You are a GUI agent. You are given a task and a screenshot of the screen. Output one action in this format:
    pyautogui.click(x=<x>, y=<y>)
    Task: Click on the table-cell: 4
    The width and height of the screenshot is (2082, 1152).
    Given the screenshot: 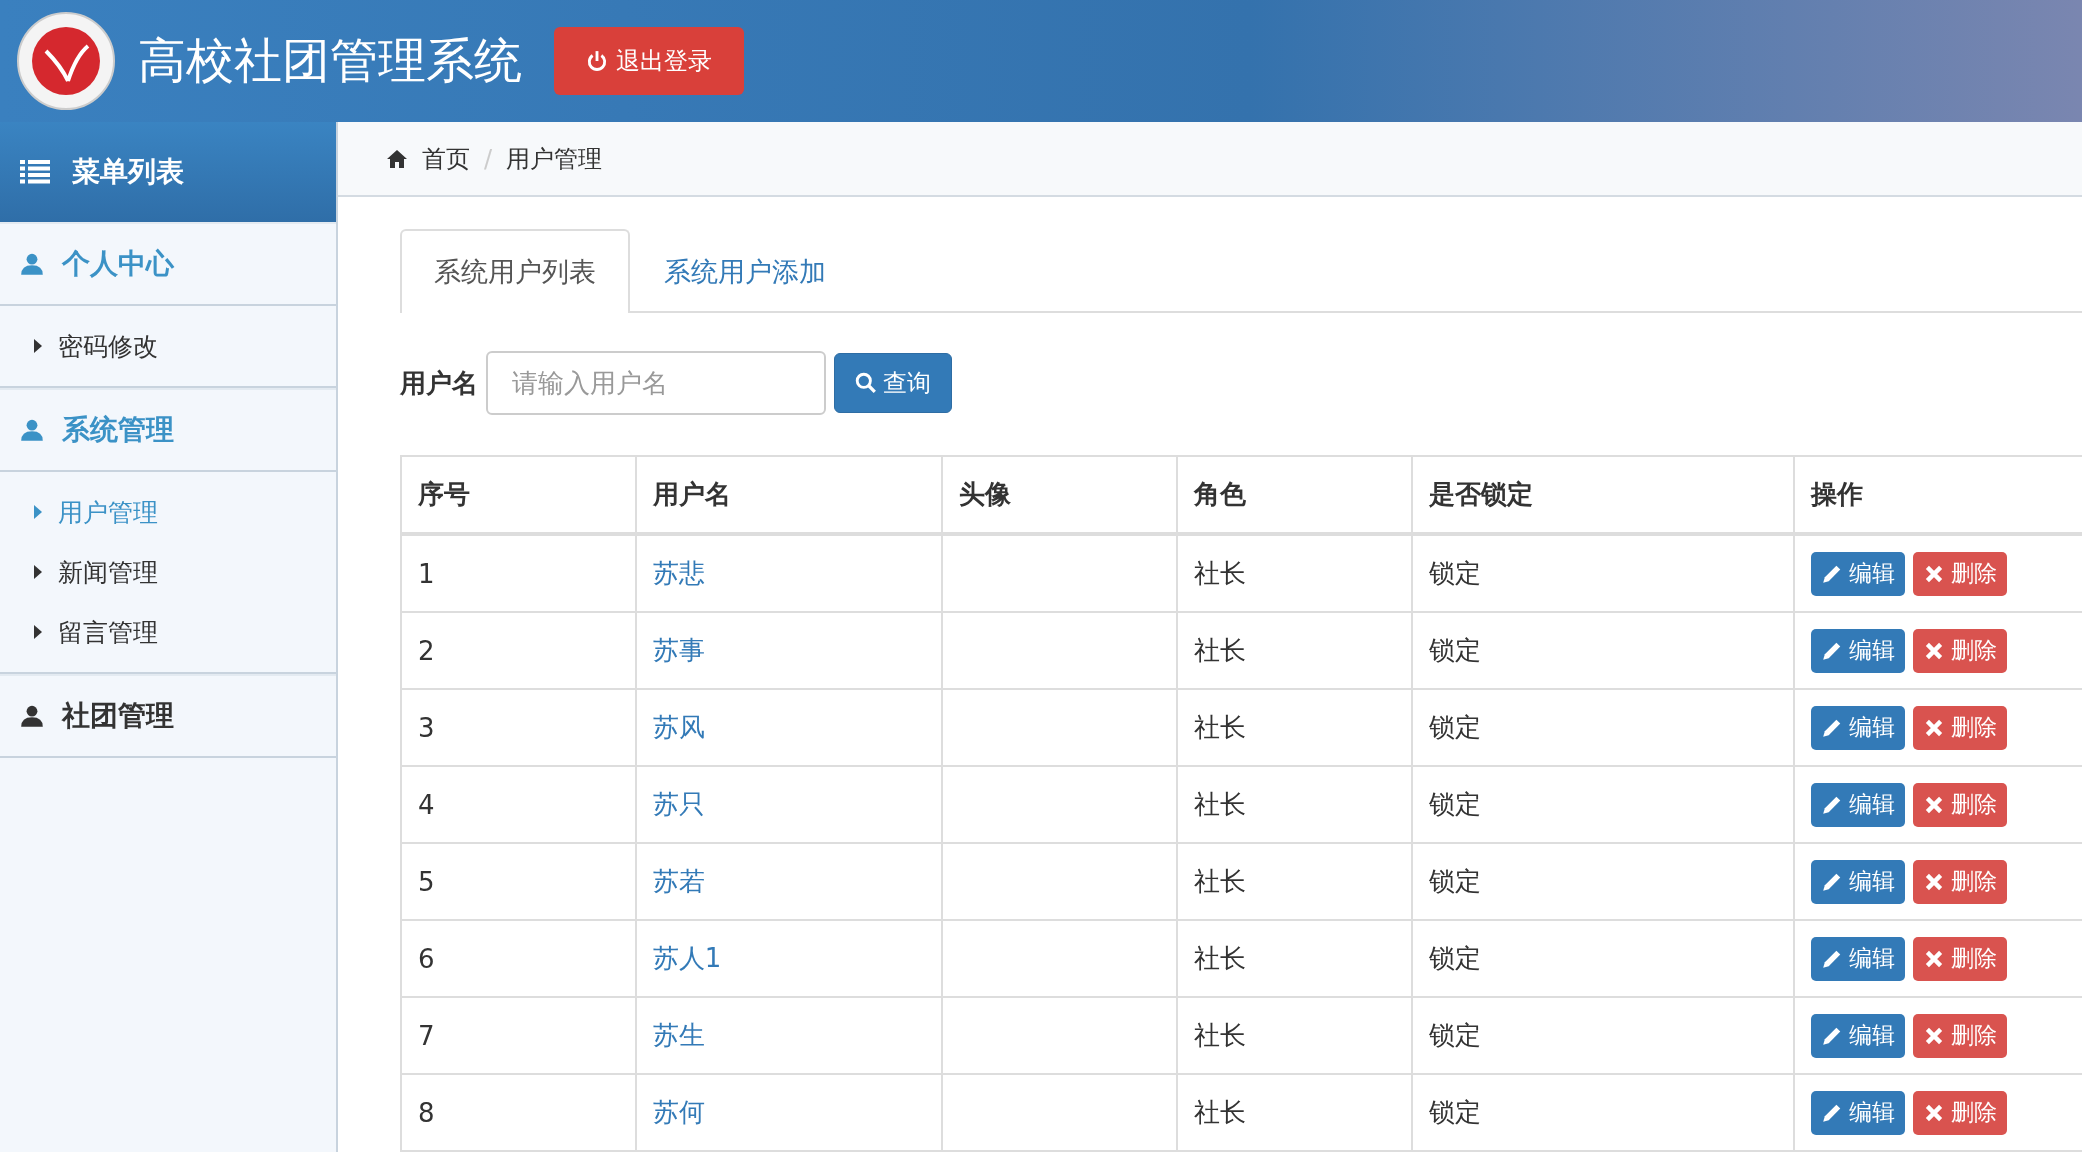 What is the action you would take?
    pyautogui.click(x=518, y=804)
    